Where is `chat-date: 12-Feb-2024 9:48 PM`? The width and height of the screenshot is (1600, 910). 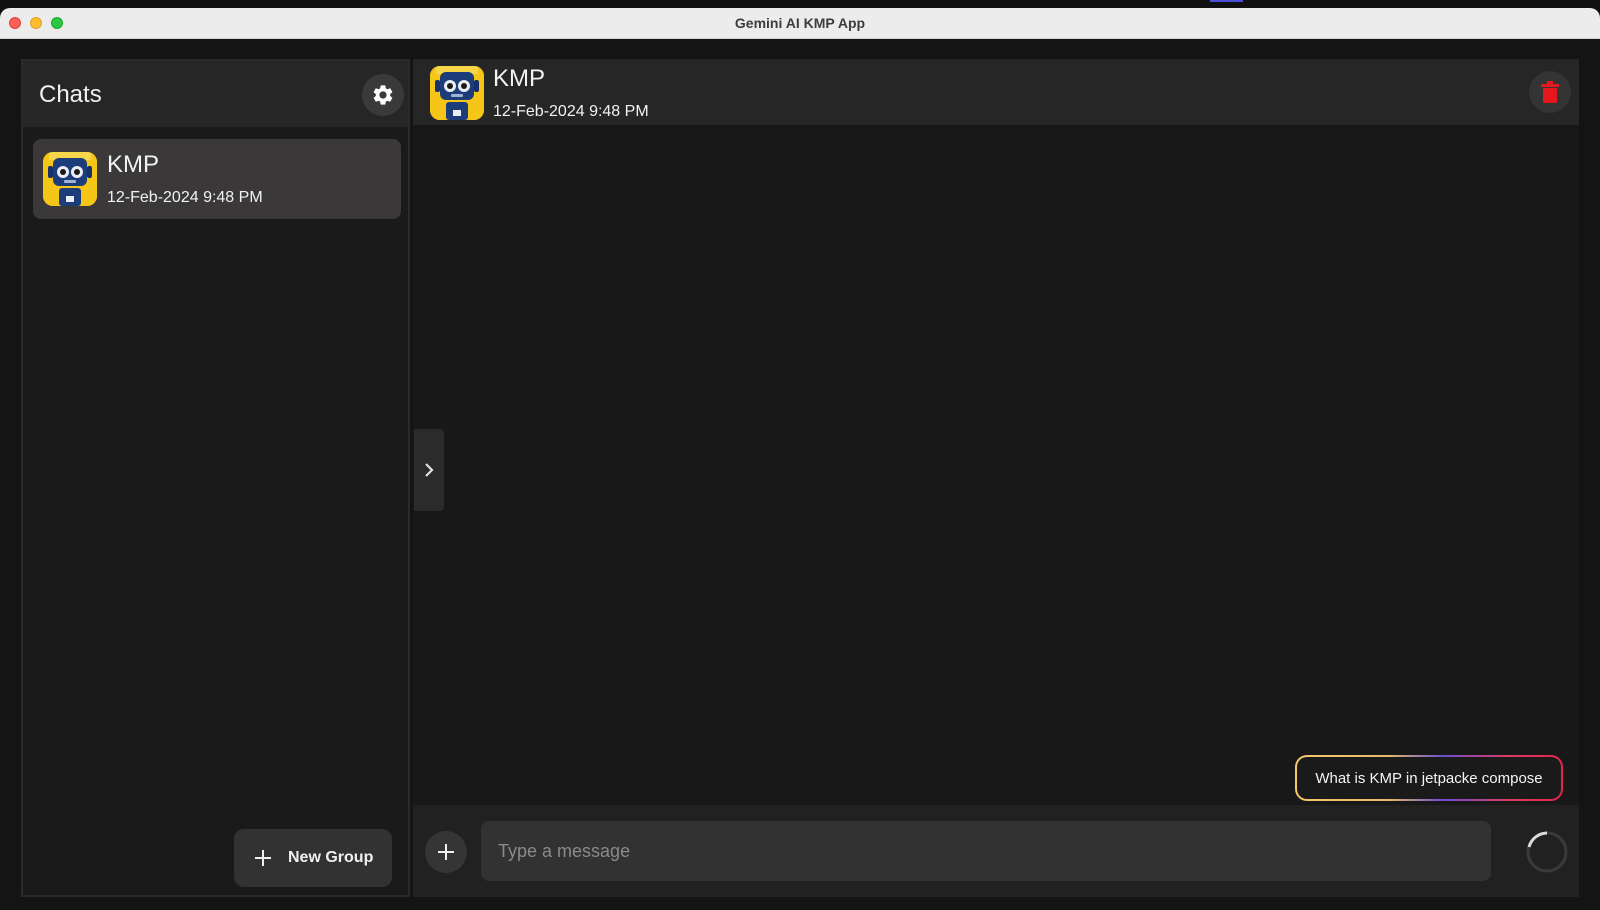
chat-date: 12-Feb-2024 9:48 PM is located at coordinates (185, 197).